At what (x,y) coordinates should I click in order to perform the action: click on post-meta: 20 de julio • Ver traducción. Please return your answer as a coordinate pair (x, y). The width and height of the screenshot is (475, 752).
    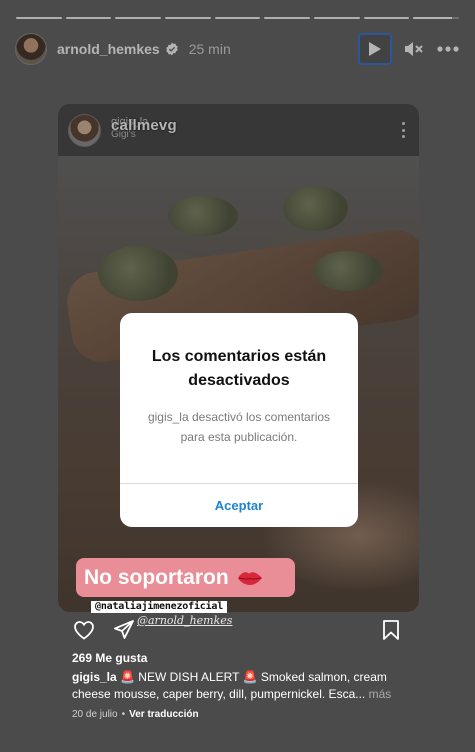
    Looking at the image, I should click on (135, 714).